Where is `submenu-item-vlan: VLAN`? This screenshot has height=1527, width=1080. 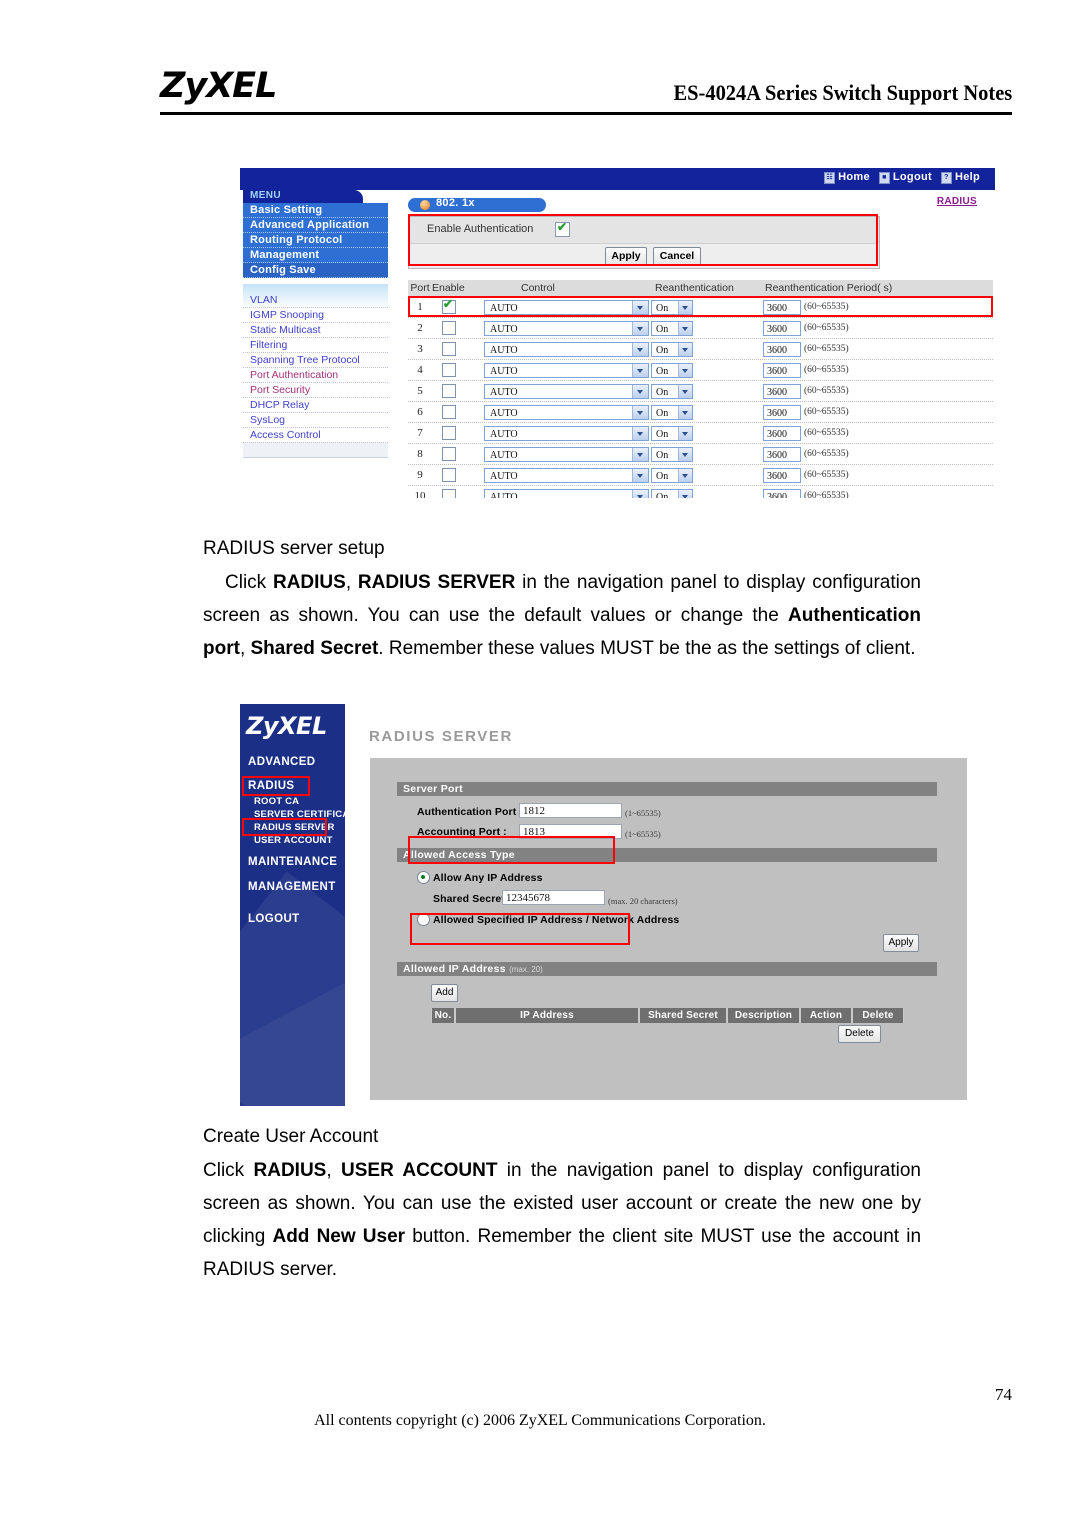 submenu-item-vlan: VLAN is located at coordinates (315, 300).